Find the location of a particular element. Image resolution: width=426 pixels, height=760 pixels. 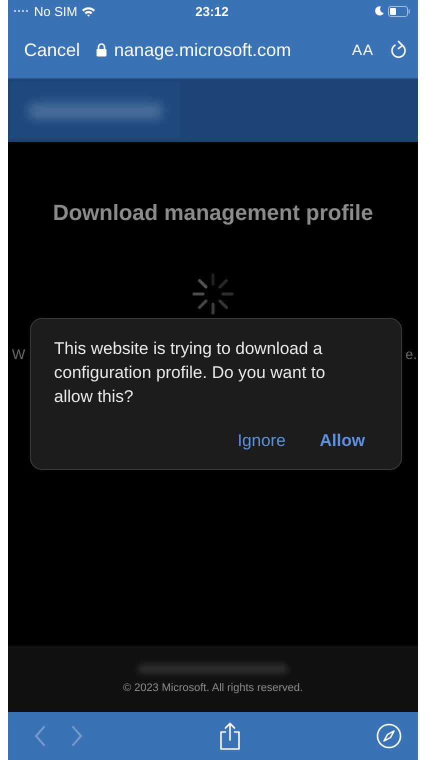

text-size-button: AA is located at coordinates (363, 50).